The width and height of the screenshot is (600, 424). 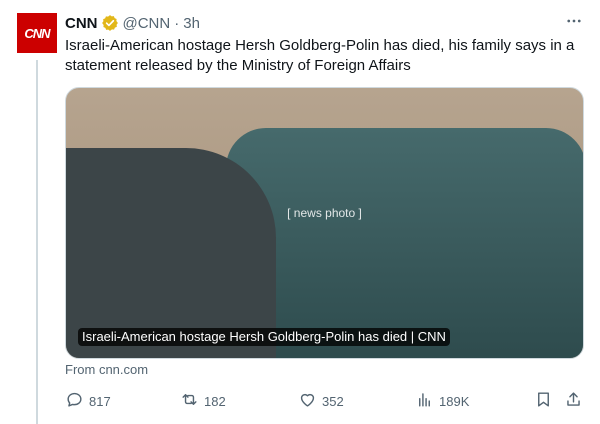 I want to click on action-bar: 817 182 352 189K, so click(x=325, y=401).